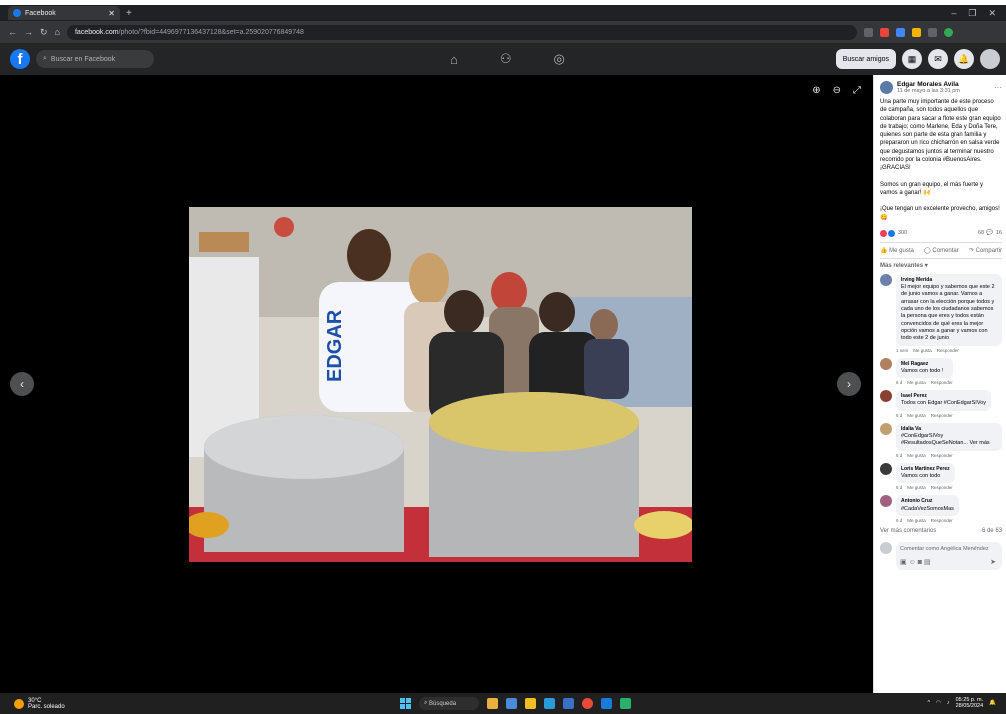 This screenshot has width=1006, height=714. What do you see at coordinates (912, 59) in the screenshot?
I see `menu-grid-icon: ▦` at bounding box center [912, 59].